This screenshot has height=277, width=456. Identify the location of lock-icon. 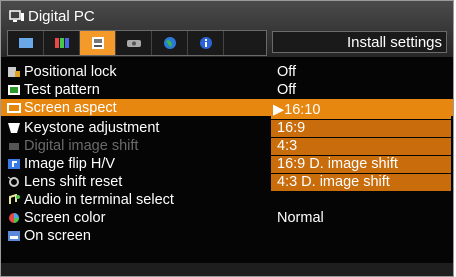
(14, 72).